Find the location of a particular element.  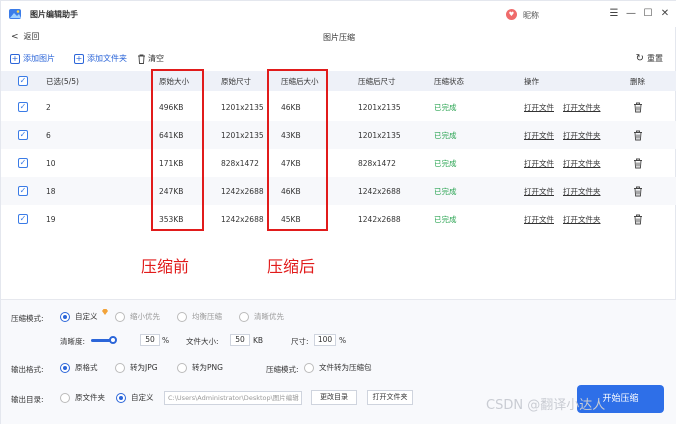

dims-input: 100 is located at coordinates (325, 340).